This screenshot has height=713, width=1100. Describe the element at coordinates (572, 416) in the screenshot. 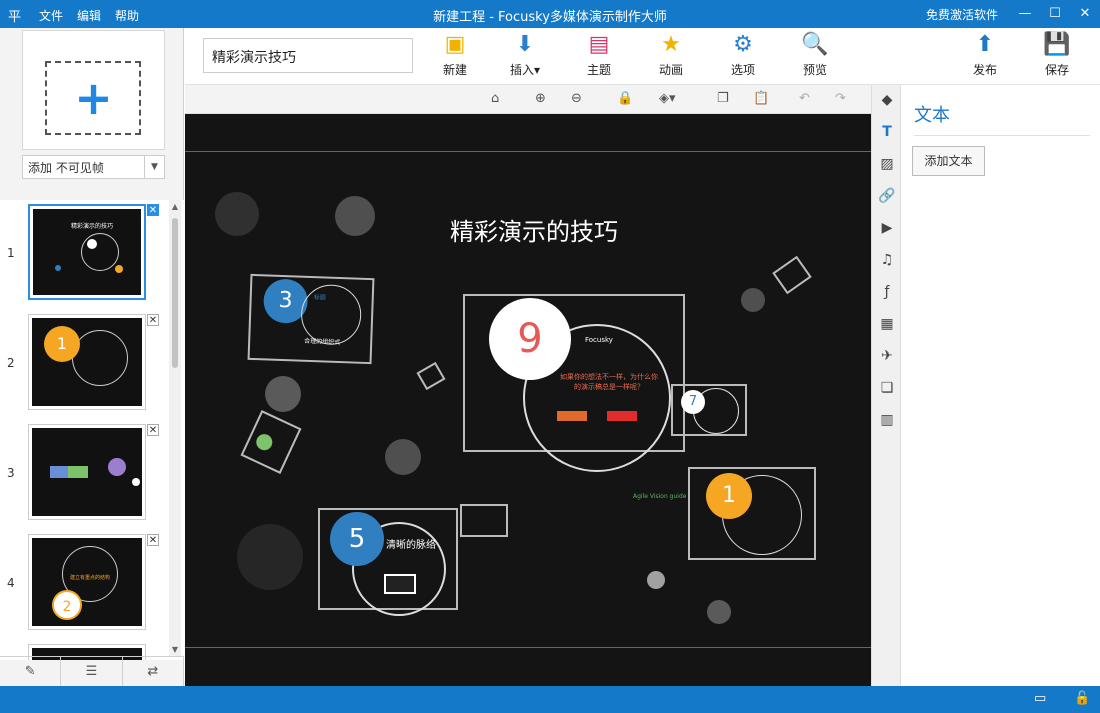

I see `frame-tag-orange` at that location.